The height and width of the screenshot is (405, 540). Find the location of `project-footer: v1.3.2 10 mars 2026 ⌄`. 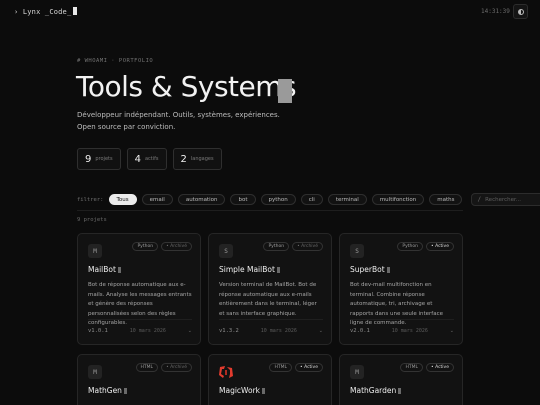

project-footer: v1.3.2 10 mars 2026 ⌄ is located at coordinates (271, 331).